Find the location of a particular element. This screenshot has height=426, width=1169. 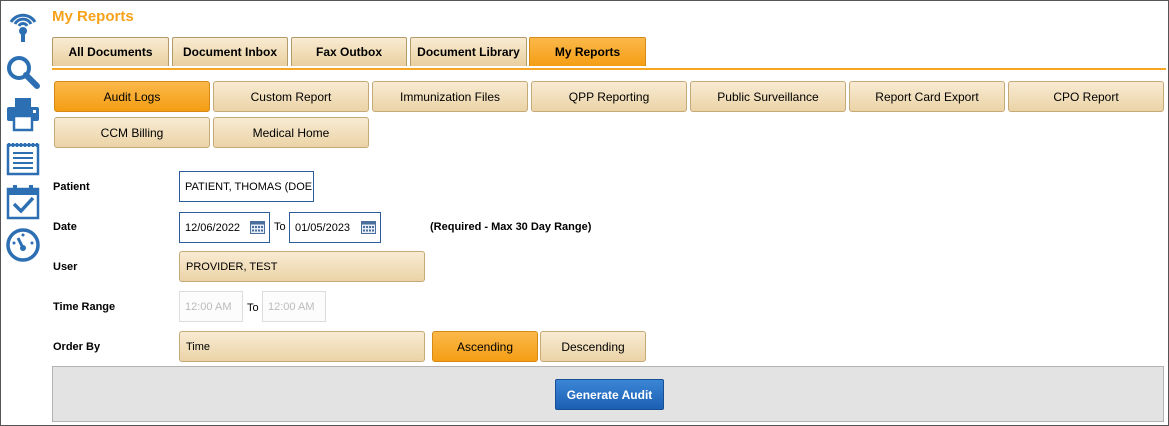

descending-button: Descending is located at coordinates (593, 346).